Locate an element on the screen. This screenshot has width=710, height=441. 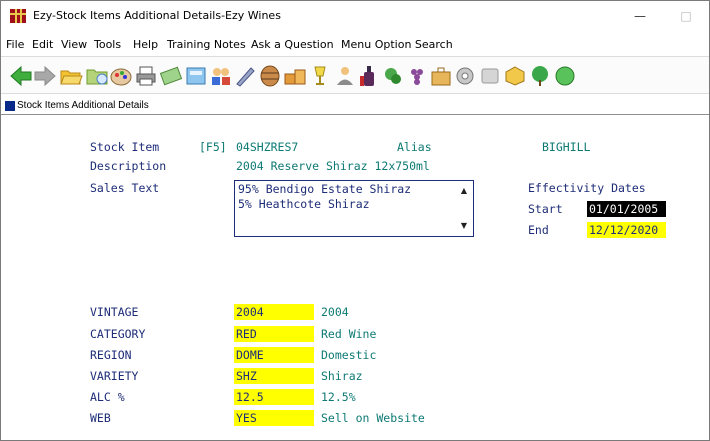
sales-text-label: Sales Text is located at coordinates (125, 188).